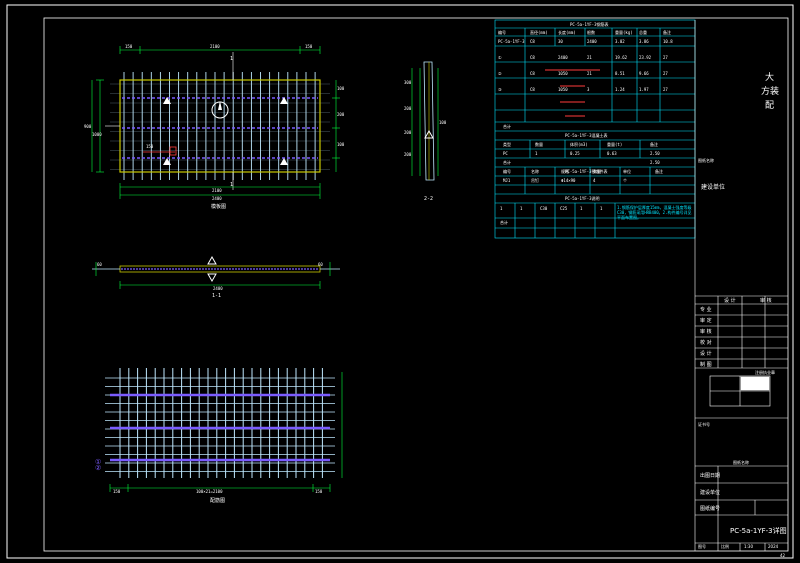 The height and width of the screenshot is (563, 800). I want to click on rebar-cell: ②, so click(500, 73).